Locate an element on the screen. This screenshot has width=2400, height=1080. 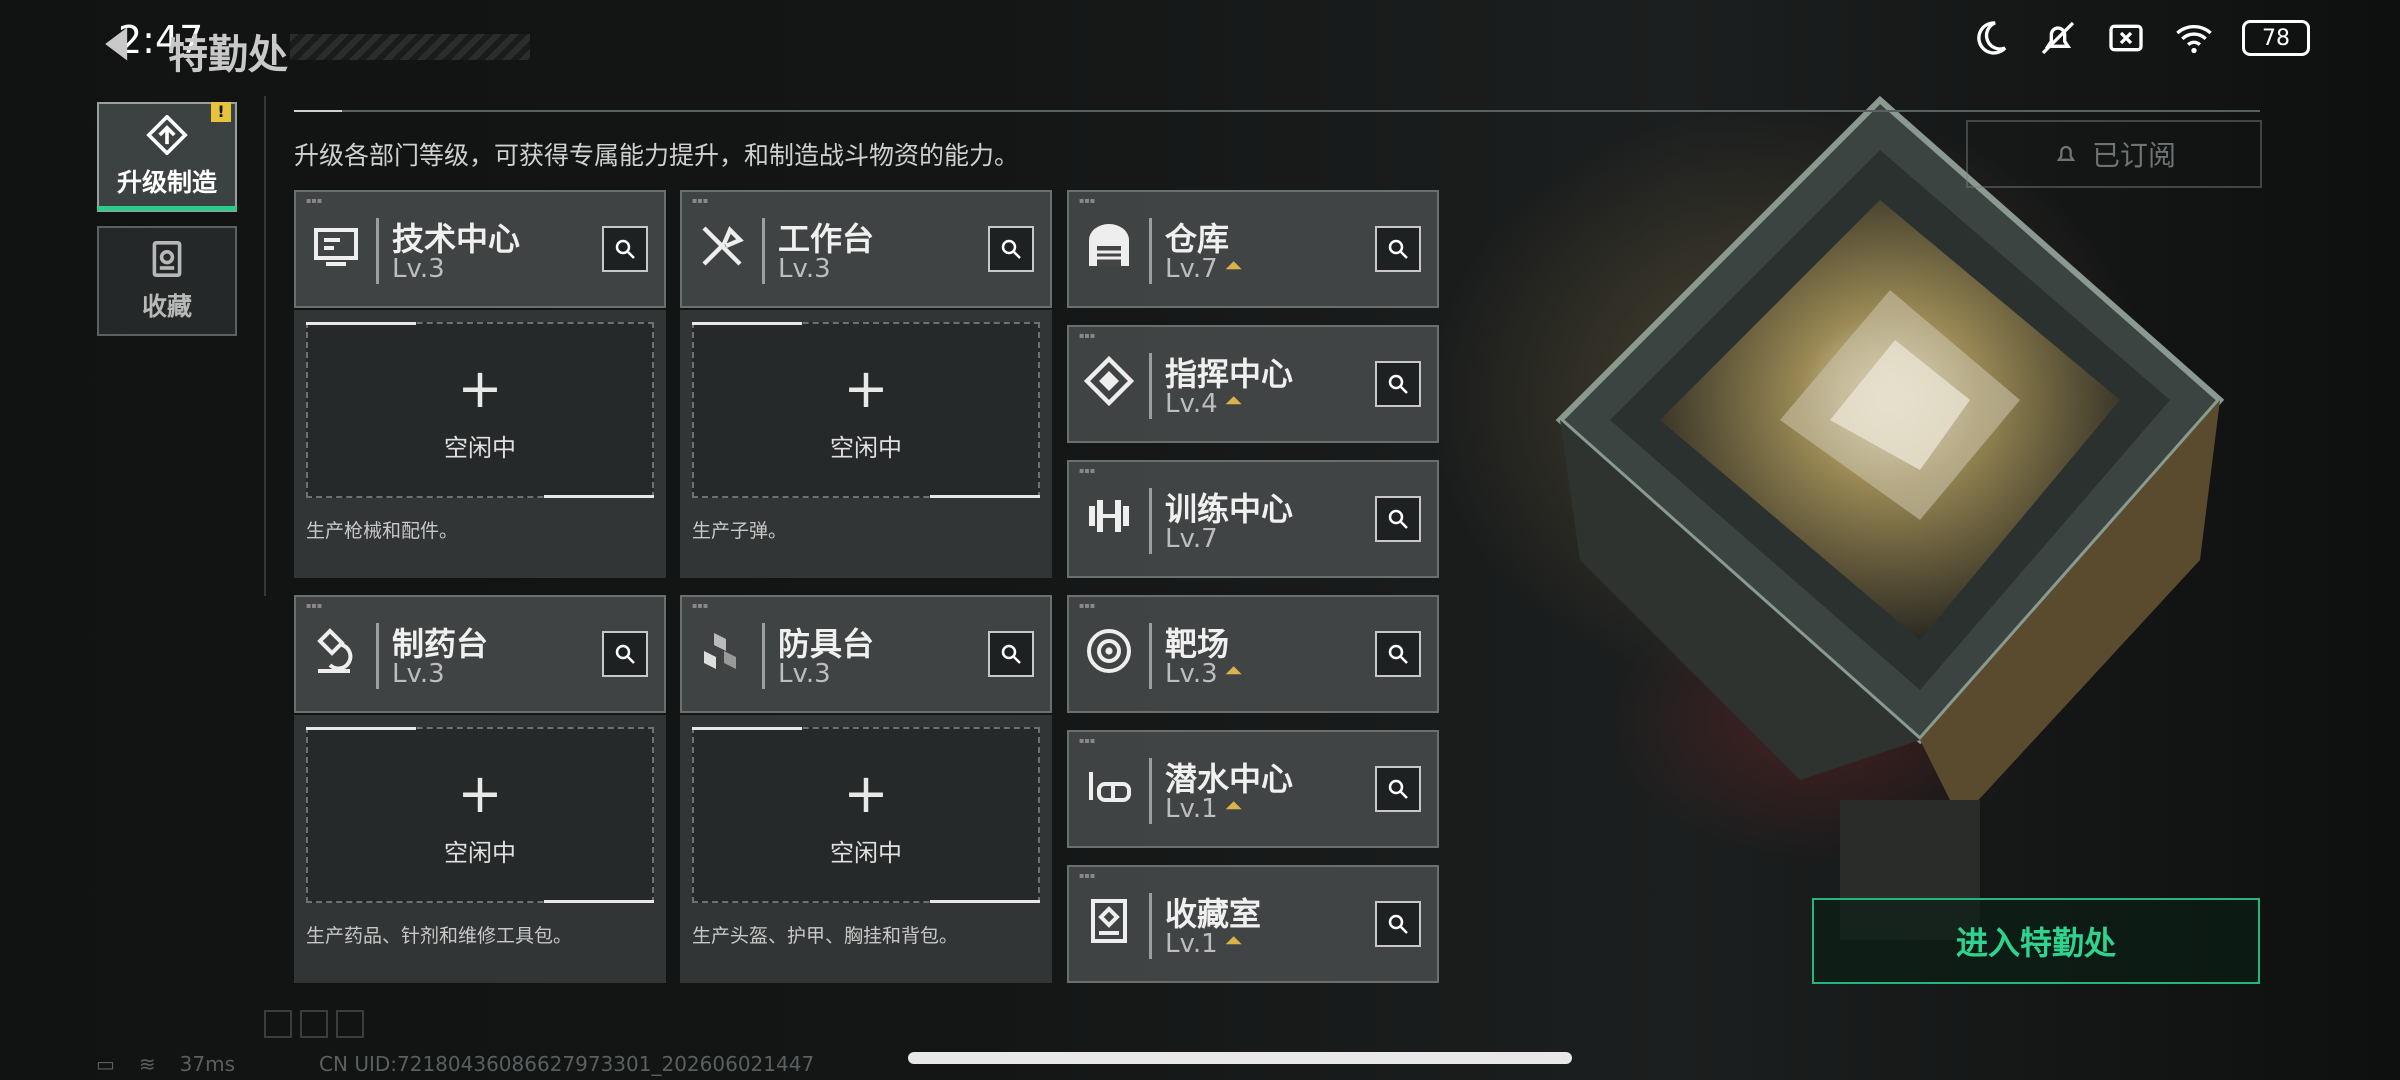
facility-card-armor-bench: ▪▪▪ 防具台 Lv.3 is located at coordinates (866, 654).